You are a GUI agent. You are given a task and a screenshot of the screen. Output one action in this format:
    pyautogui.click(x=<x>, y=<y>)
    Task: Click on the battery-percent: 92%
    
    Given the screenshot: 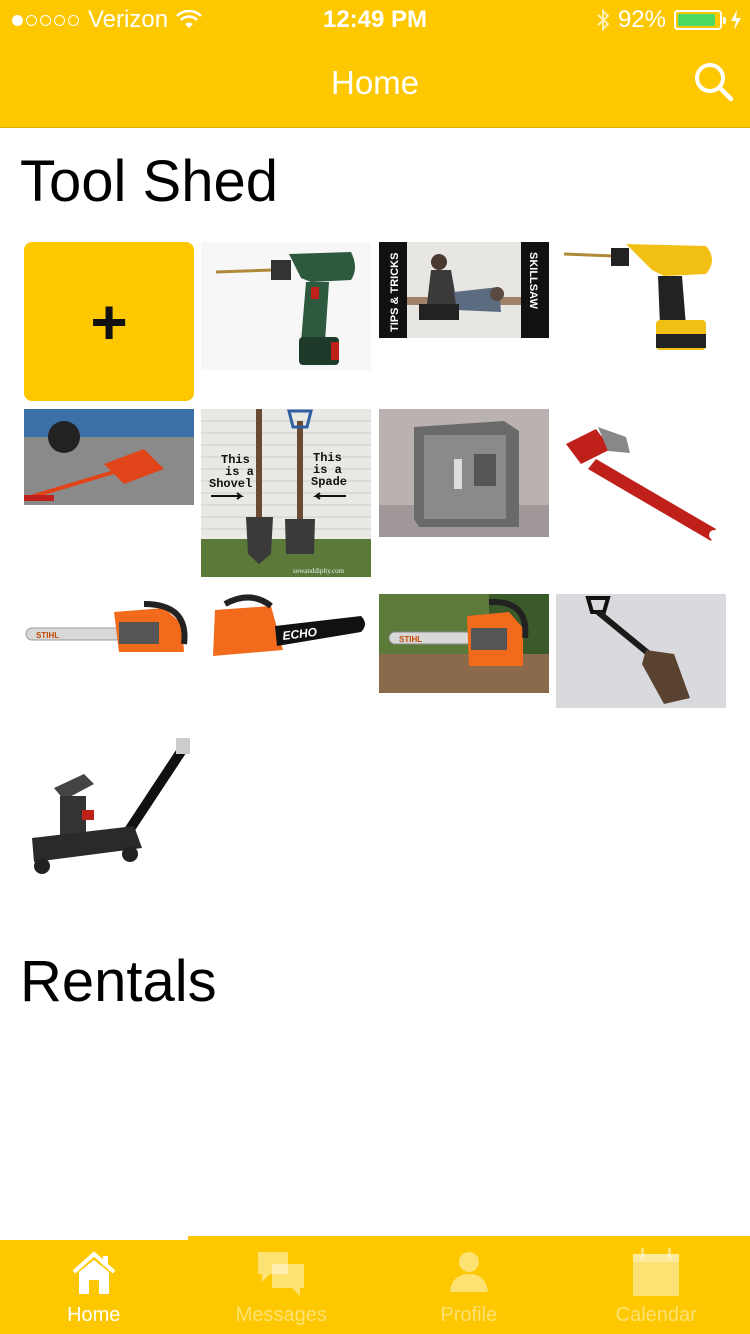 What is the action you would take?
    pyautogui.click(x=641, y=19)
    